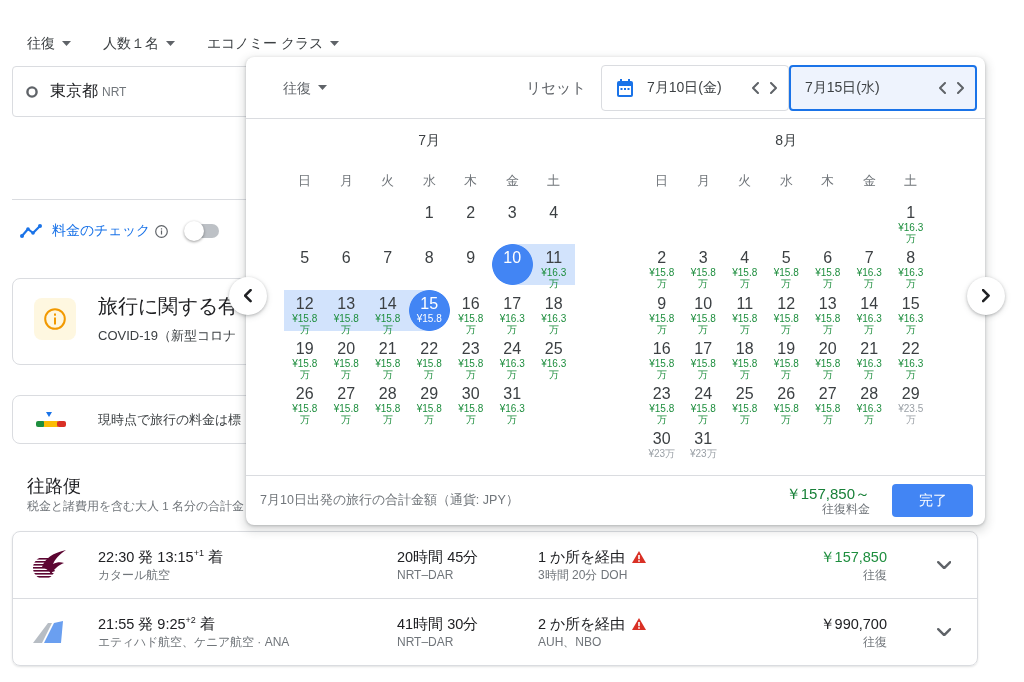  What do you see at coordinates (305, 267) in the screenshot?
I see `calendar-day: 5` at bounding box center [305, 267].